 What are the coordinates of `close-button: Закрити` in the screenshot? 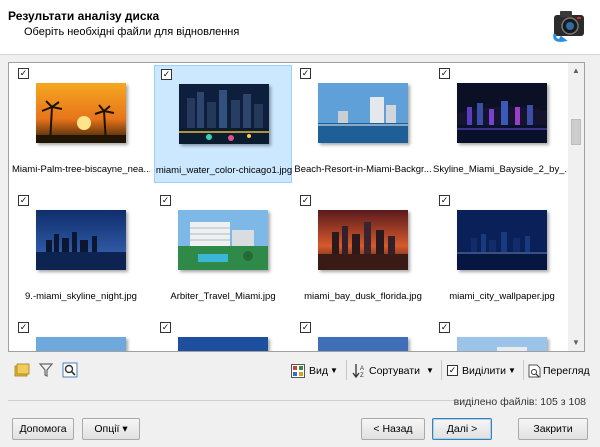 It's located at (553, 429).